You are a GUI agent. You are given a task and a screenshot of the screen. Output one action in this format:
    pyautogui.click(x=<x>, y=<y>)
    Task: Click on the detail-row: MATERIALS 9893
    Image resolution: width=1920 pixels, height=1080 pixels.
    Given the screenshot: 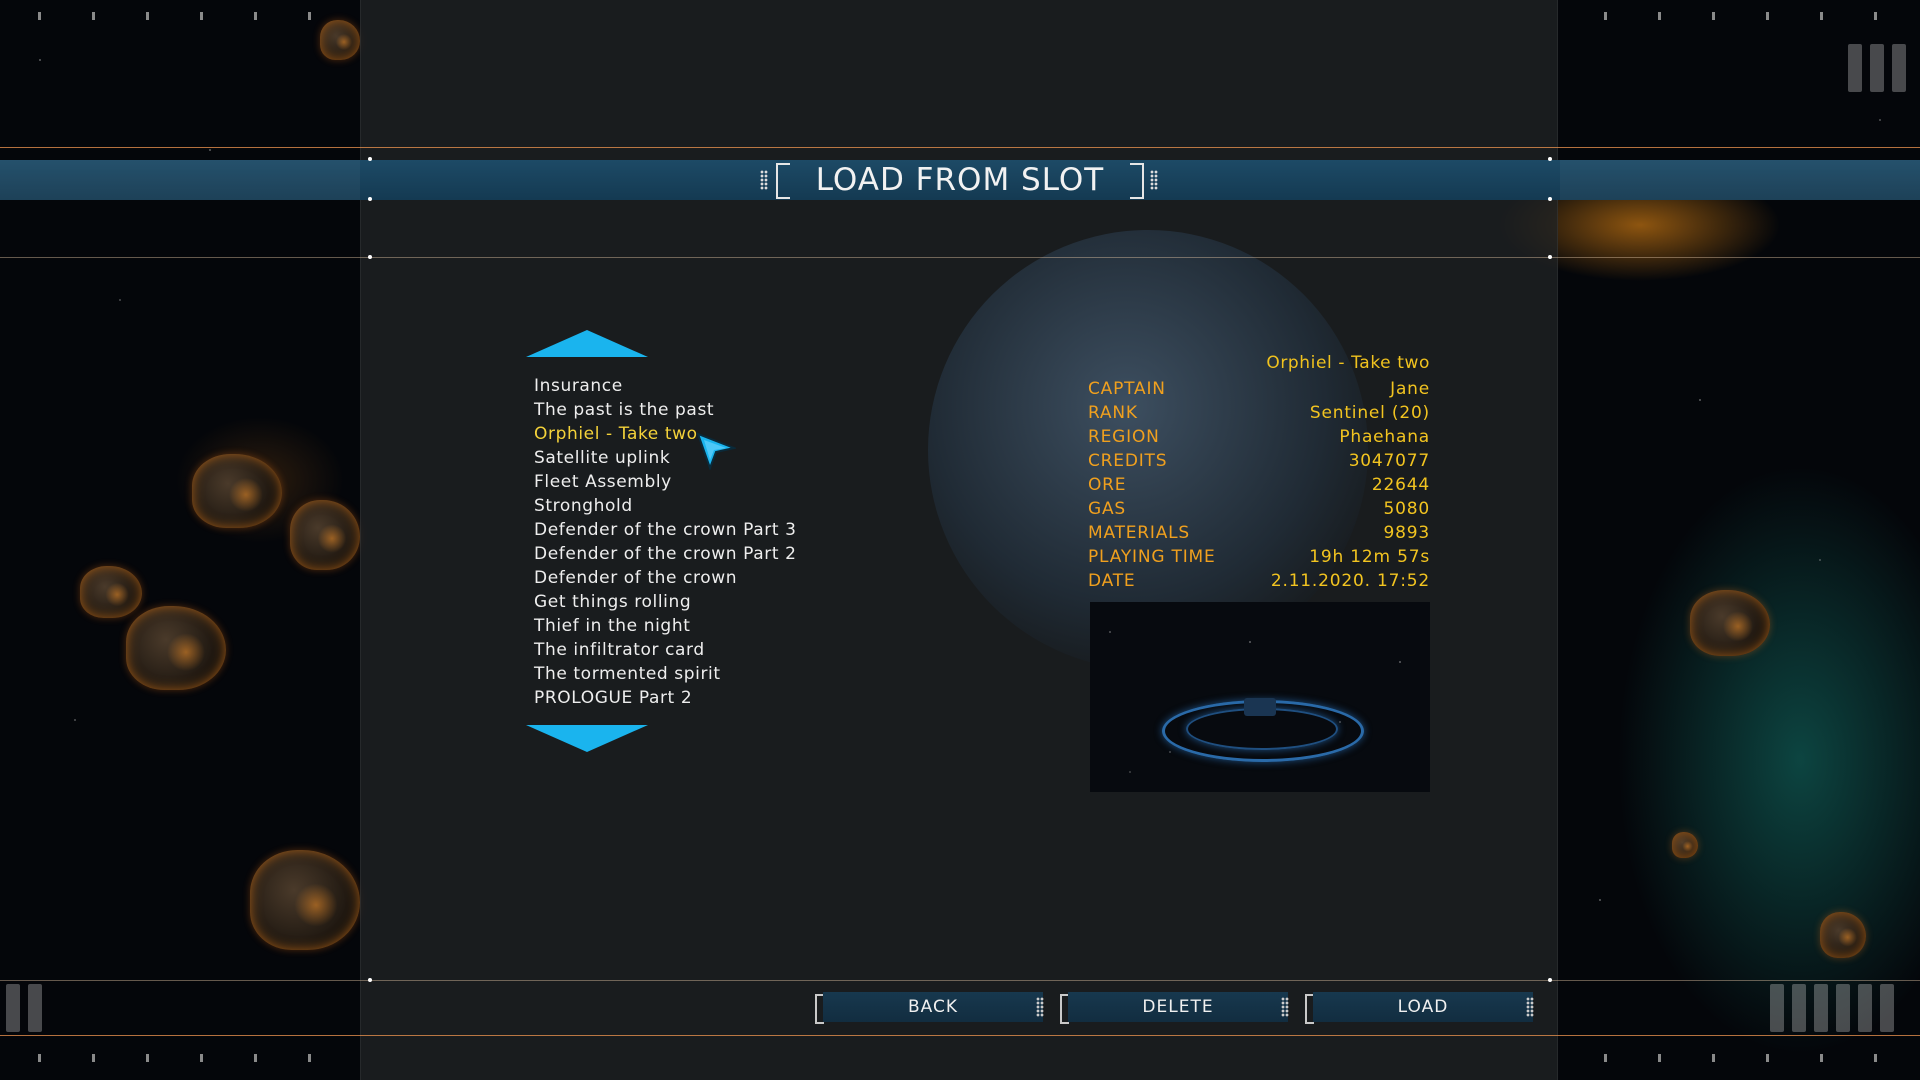 What is the action you would take?
    pyautogui.click(x=1259, y=533)
    